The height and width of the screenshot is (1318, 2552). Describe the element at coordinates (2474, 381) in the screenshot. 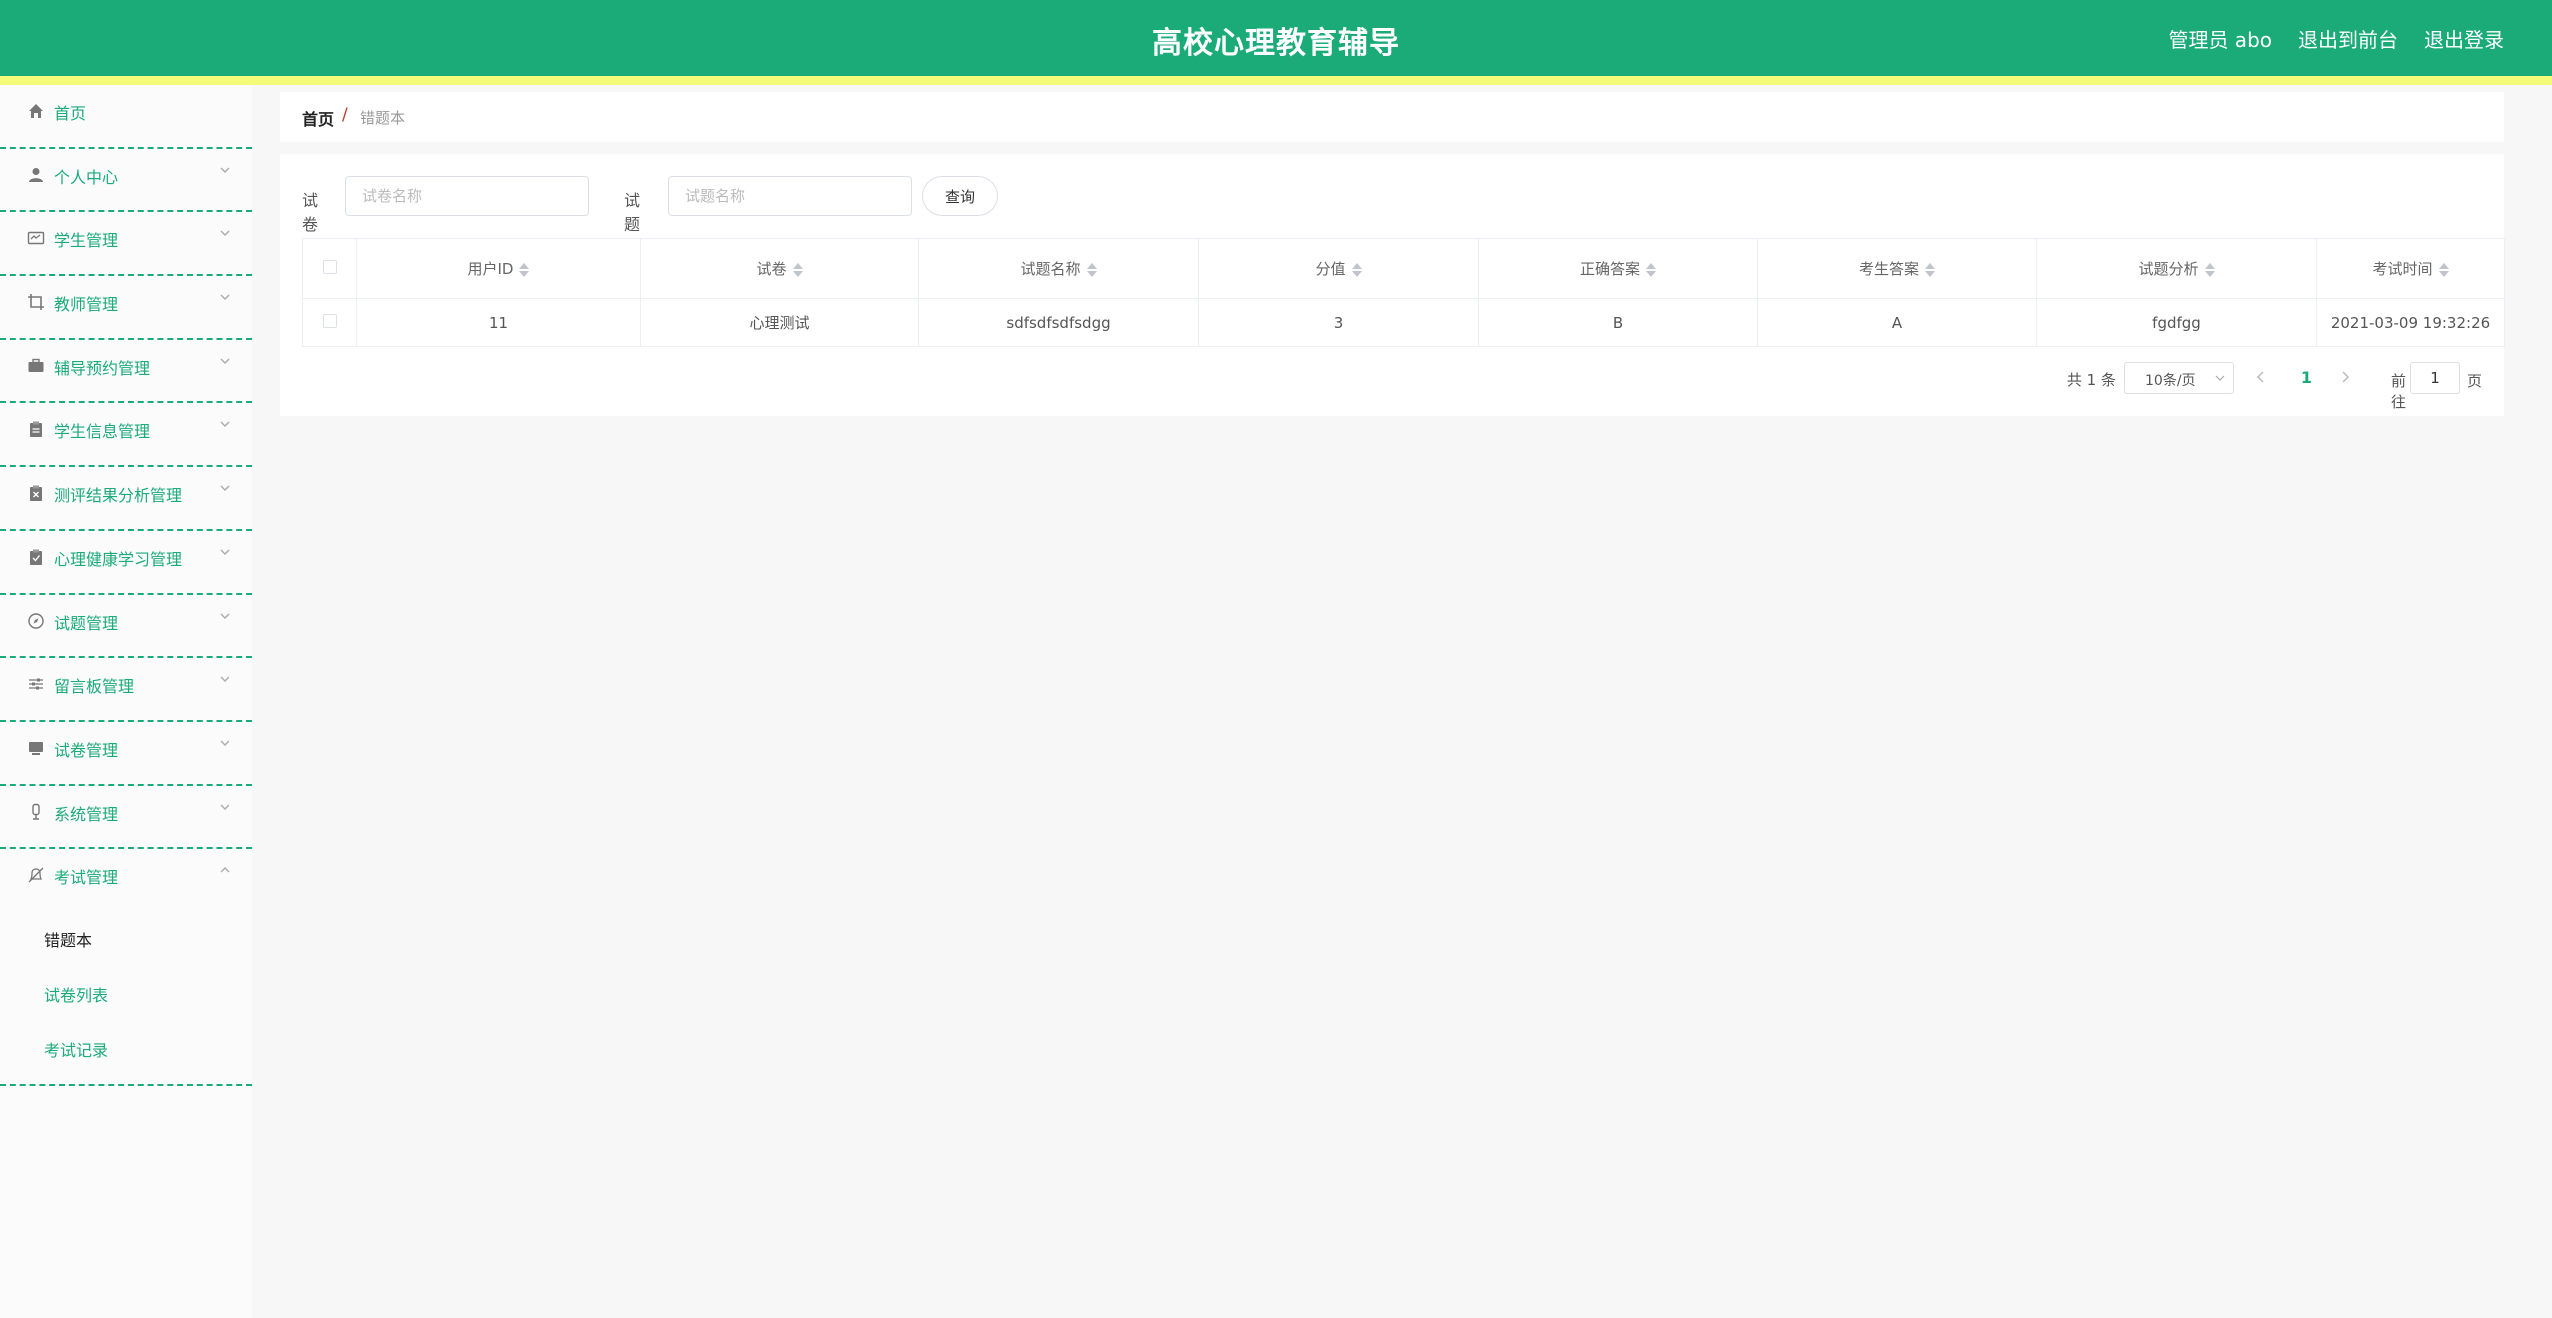

I see `page-unit-label: 页` at that location.